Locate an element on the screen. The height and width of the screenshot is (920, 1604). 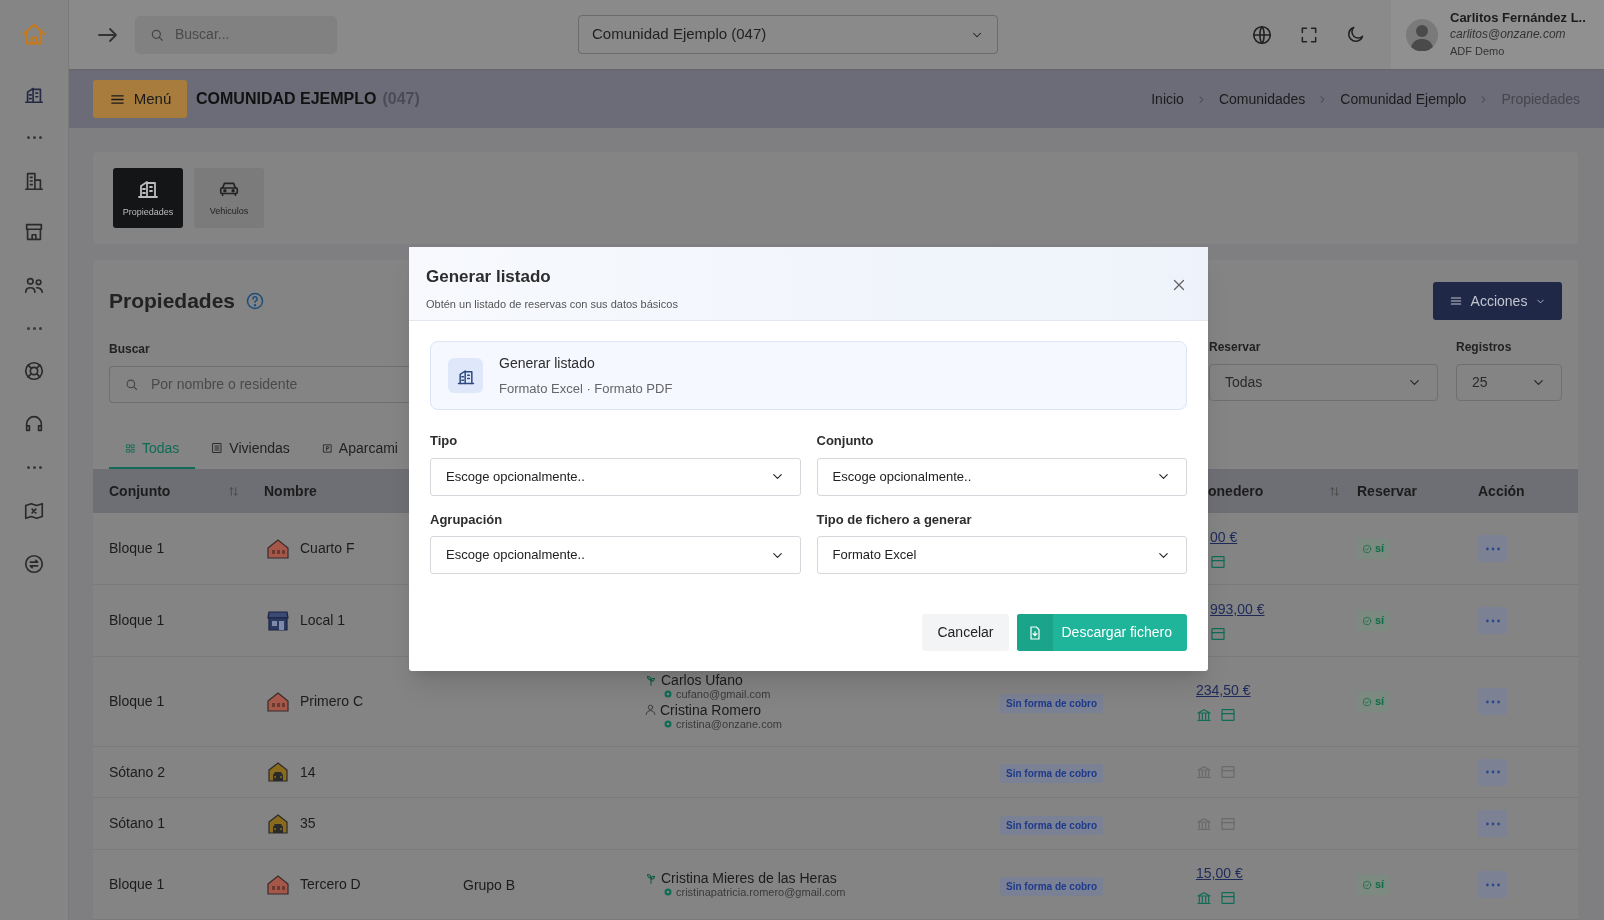
filter-label: Registros is located at coordinates (1484, 347).